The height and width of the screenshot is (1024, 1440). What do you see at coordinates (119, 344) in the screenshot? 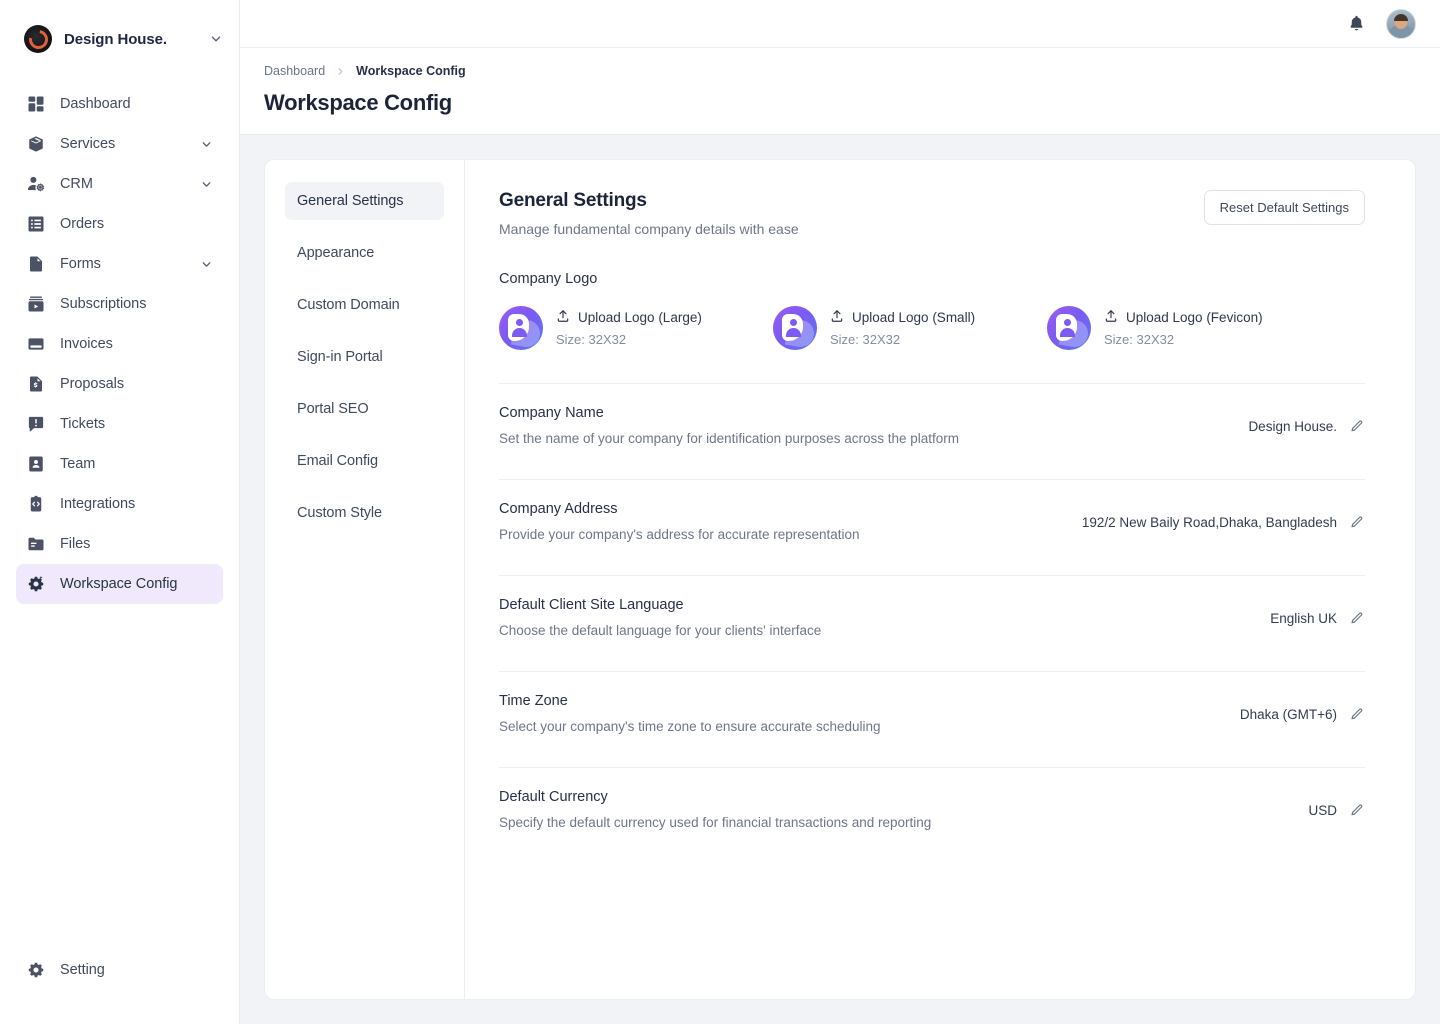
I see `sidebar-item-invoices: Invoices` at bounding box center [119, 344].